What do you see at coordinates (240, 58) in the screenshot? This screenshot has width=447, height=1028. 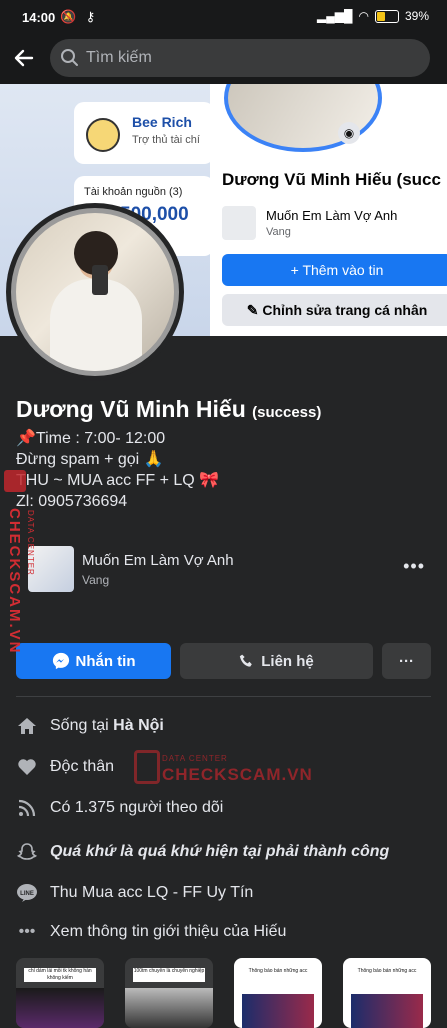 I see `search-input: Tìm kiếm` at bounding box center [240, 58].